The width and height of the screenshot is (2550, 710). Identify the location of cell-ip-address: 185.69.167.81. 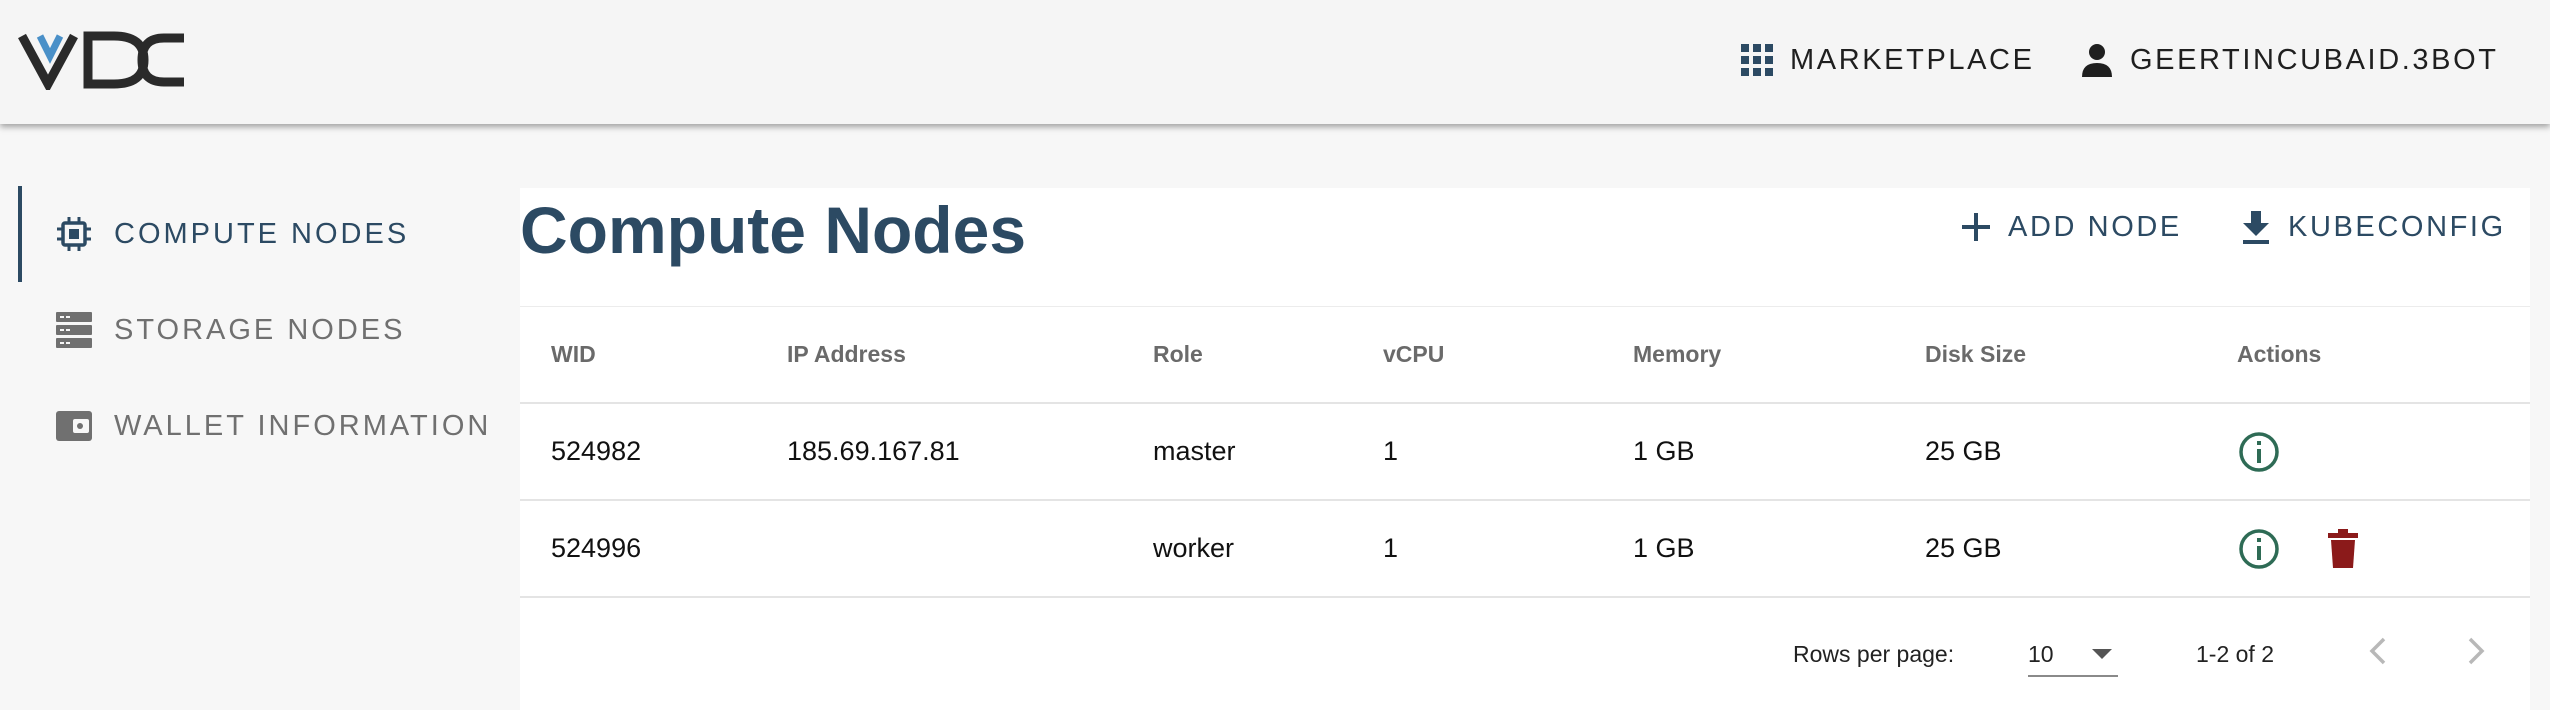
(939, 452).